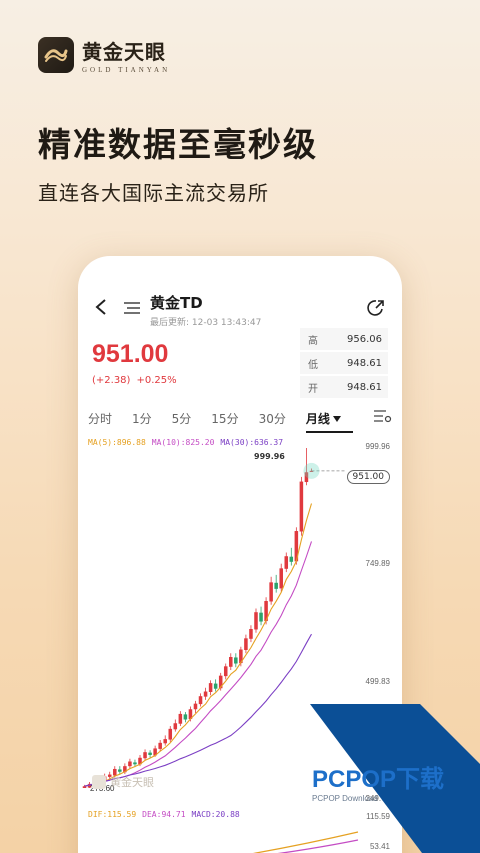  What do you see at coordinates (368, 477) in the screenshot?
I see `current-price-tag: 951.00` at bounding box center [368, 477].